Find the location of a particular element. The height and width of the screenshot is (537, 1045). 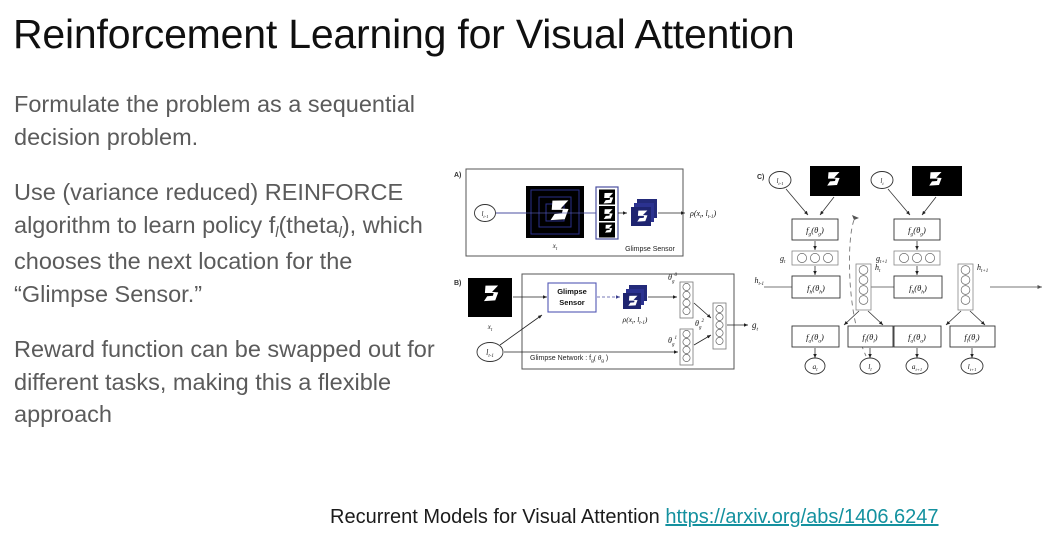

panel-c-t-g-vector is located at coordinates (815, 258).